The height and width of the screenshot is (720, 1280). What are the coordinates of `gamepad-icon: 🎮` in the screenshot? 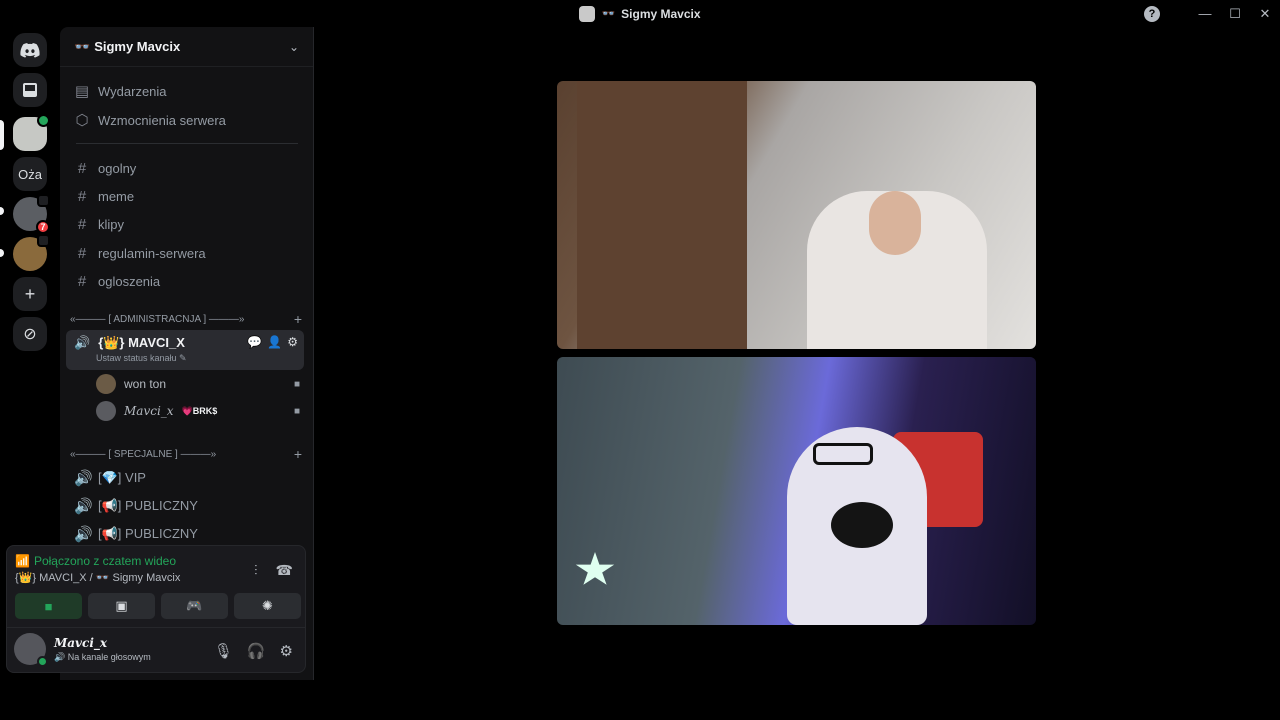 It's located at (194, 605).